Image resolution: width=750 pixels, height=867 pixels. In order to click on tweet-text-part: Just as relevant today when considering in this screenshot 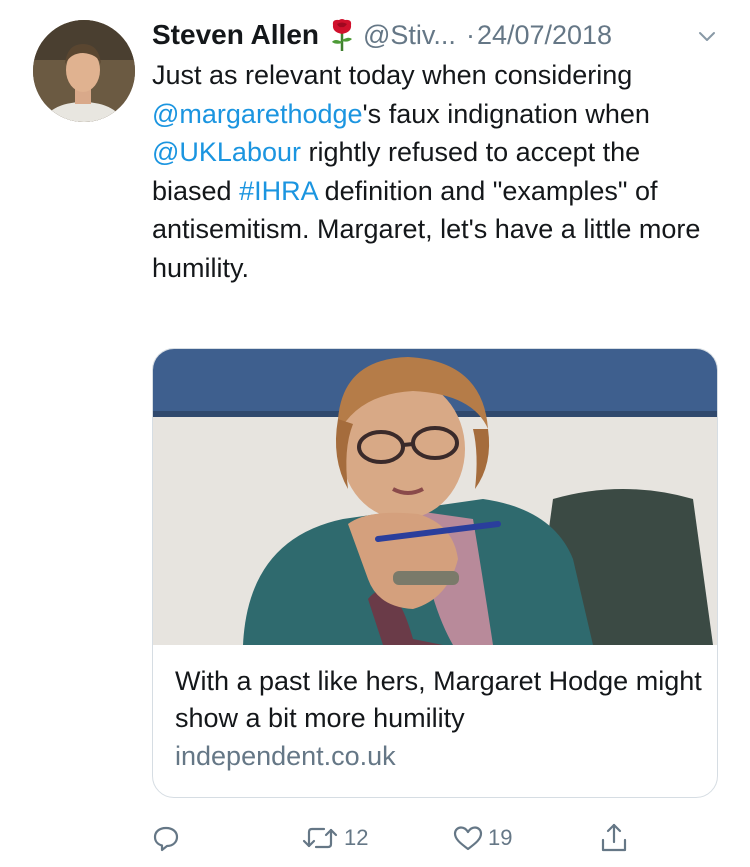, I will do `click(392, 75)`.